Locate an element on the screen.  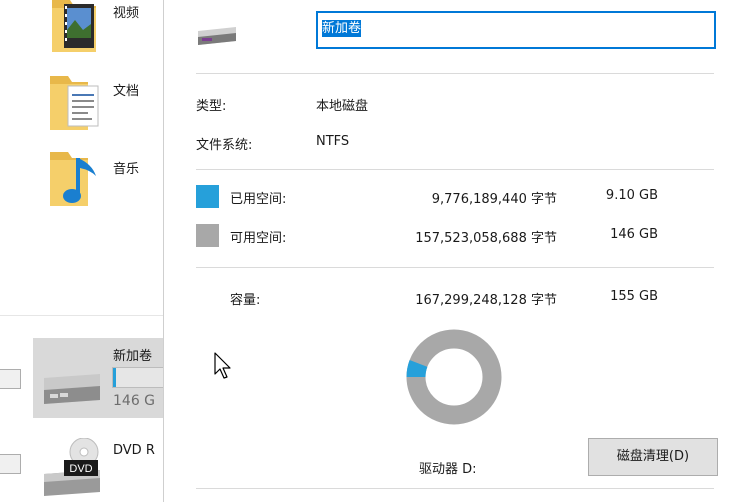
used-space-gb: 9.10 GB is located at coordinates (631, 195).